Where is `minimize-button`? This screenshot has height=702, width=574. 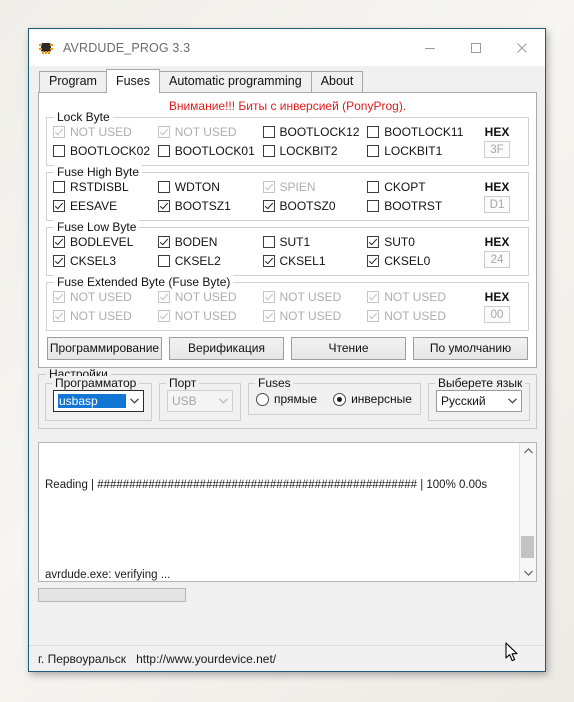
minimize-button is located at coordinates (430, 47).